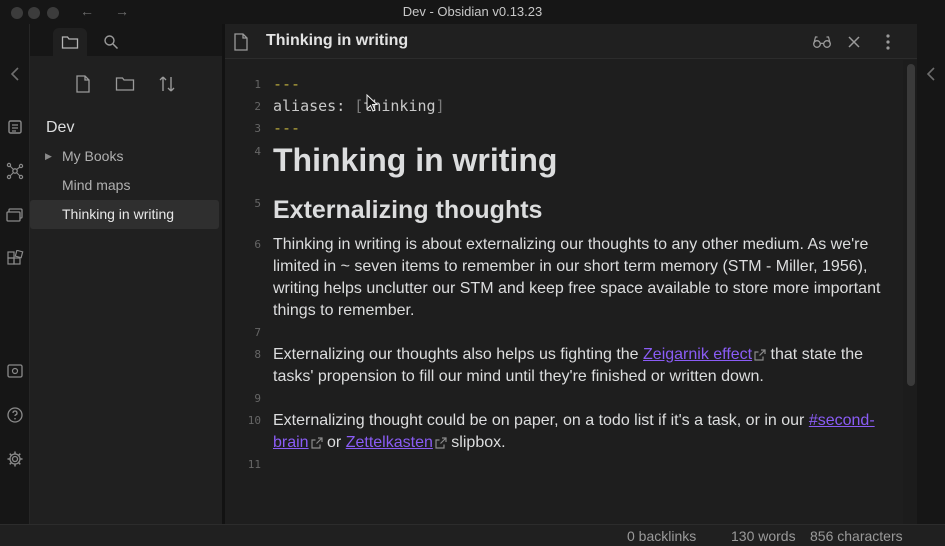 The width and height of the screenshot is (945, 546). I want to click on open-vault-icon, so click(15, 371).